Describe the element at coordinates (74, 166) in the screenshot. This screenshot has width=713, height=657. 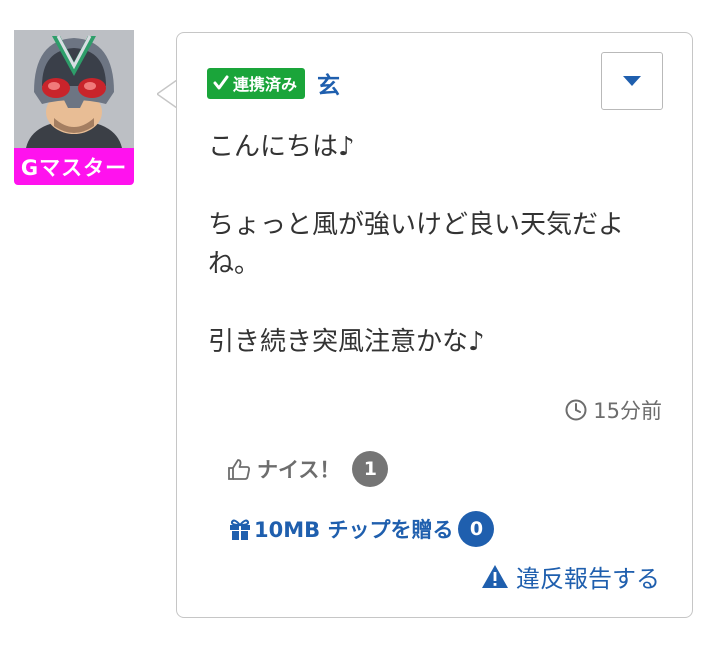
I see `rank-badge: Gマスター` at that location.